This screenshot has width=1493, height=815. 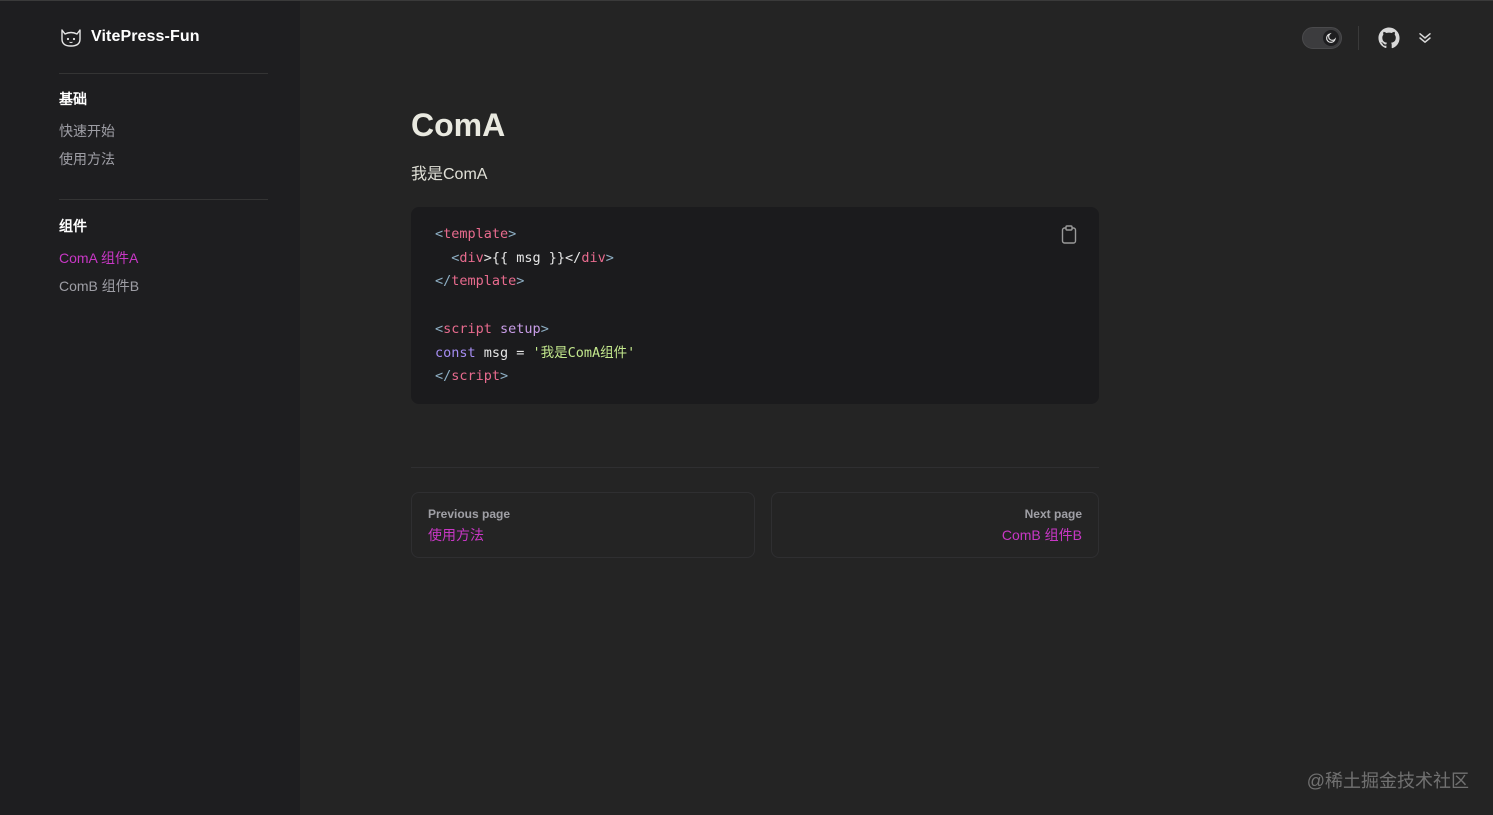 I want to click on brand-link: VitePress-Fun, so click(x=129, y=37).